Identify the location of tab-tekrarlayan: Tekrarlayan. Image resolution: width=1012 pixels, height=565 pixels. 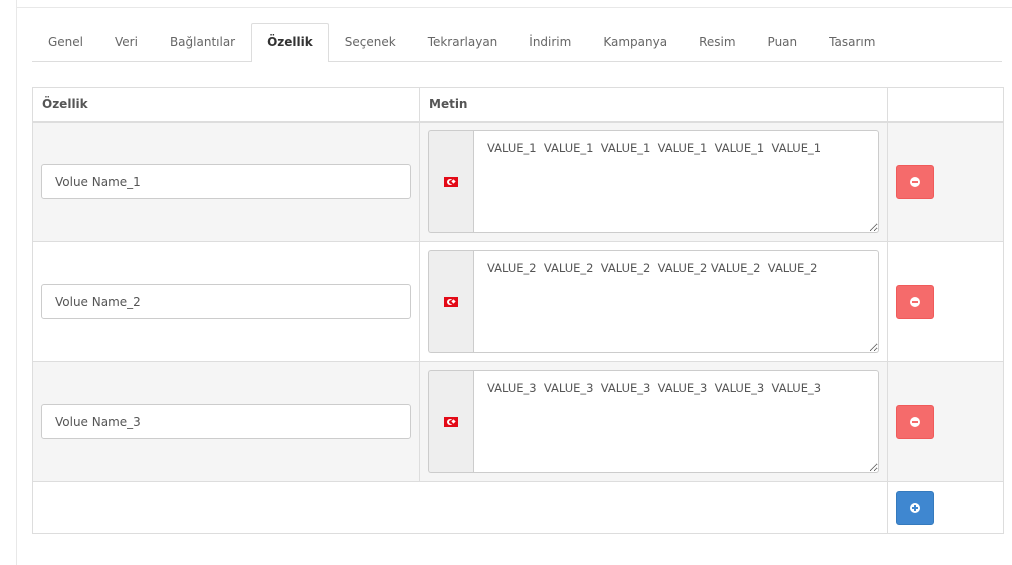
(463, 42).